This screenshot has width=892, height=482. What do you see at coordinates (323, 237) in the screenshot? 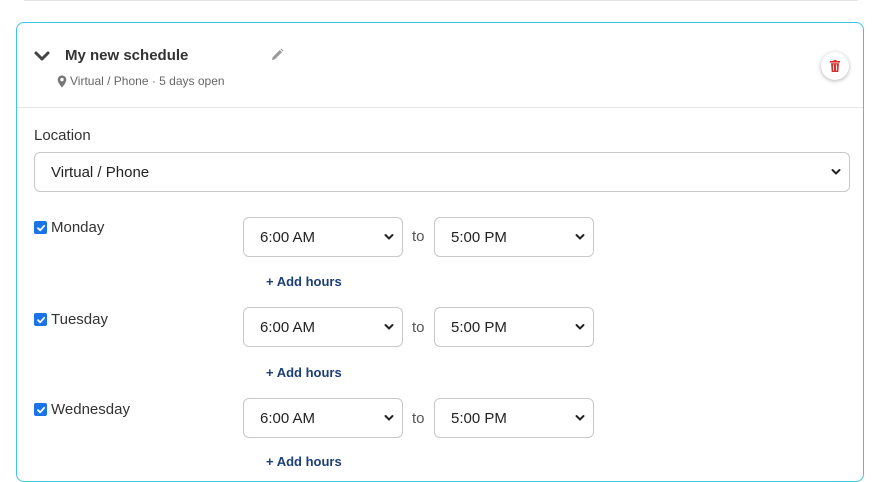
I see `monday-start-select: 6:00 AM` at bounding box center [323, 237].